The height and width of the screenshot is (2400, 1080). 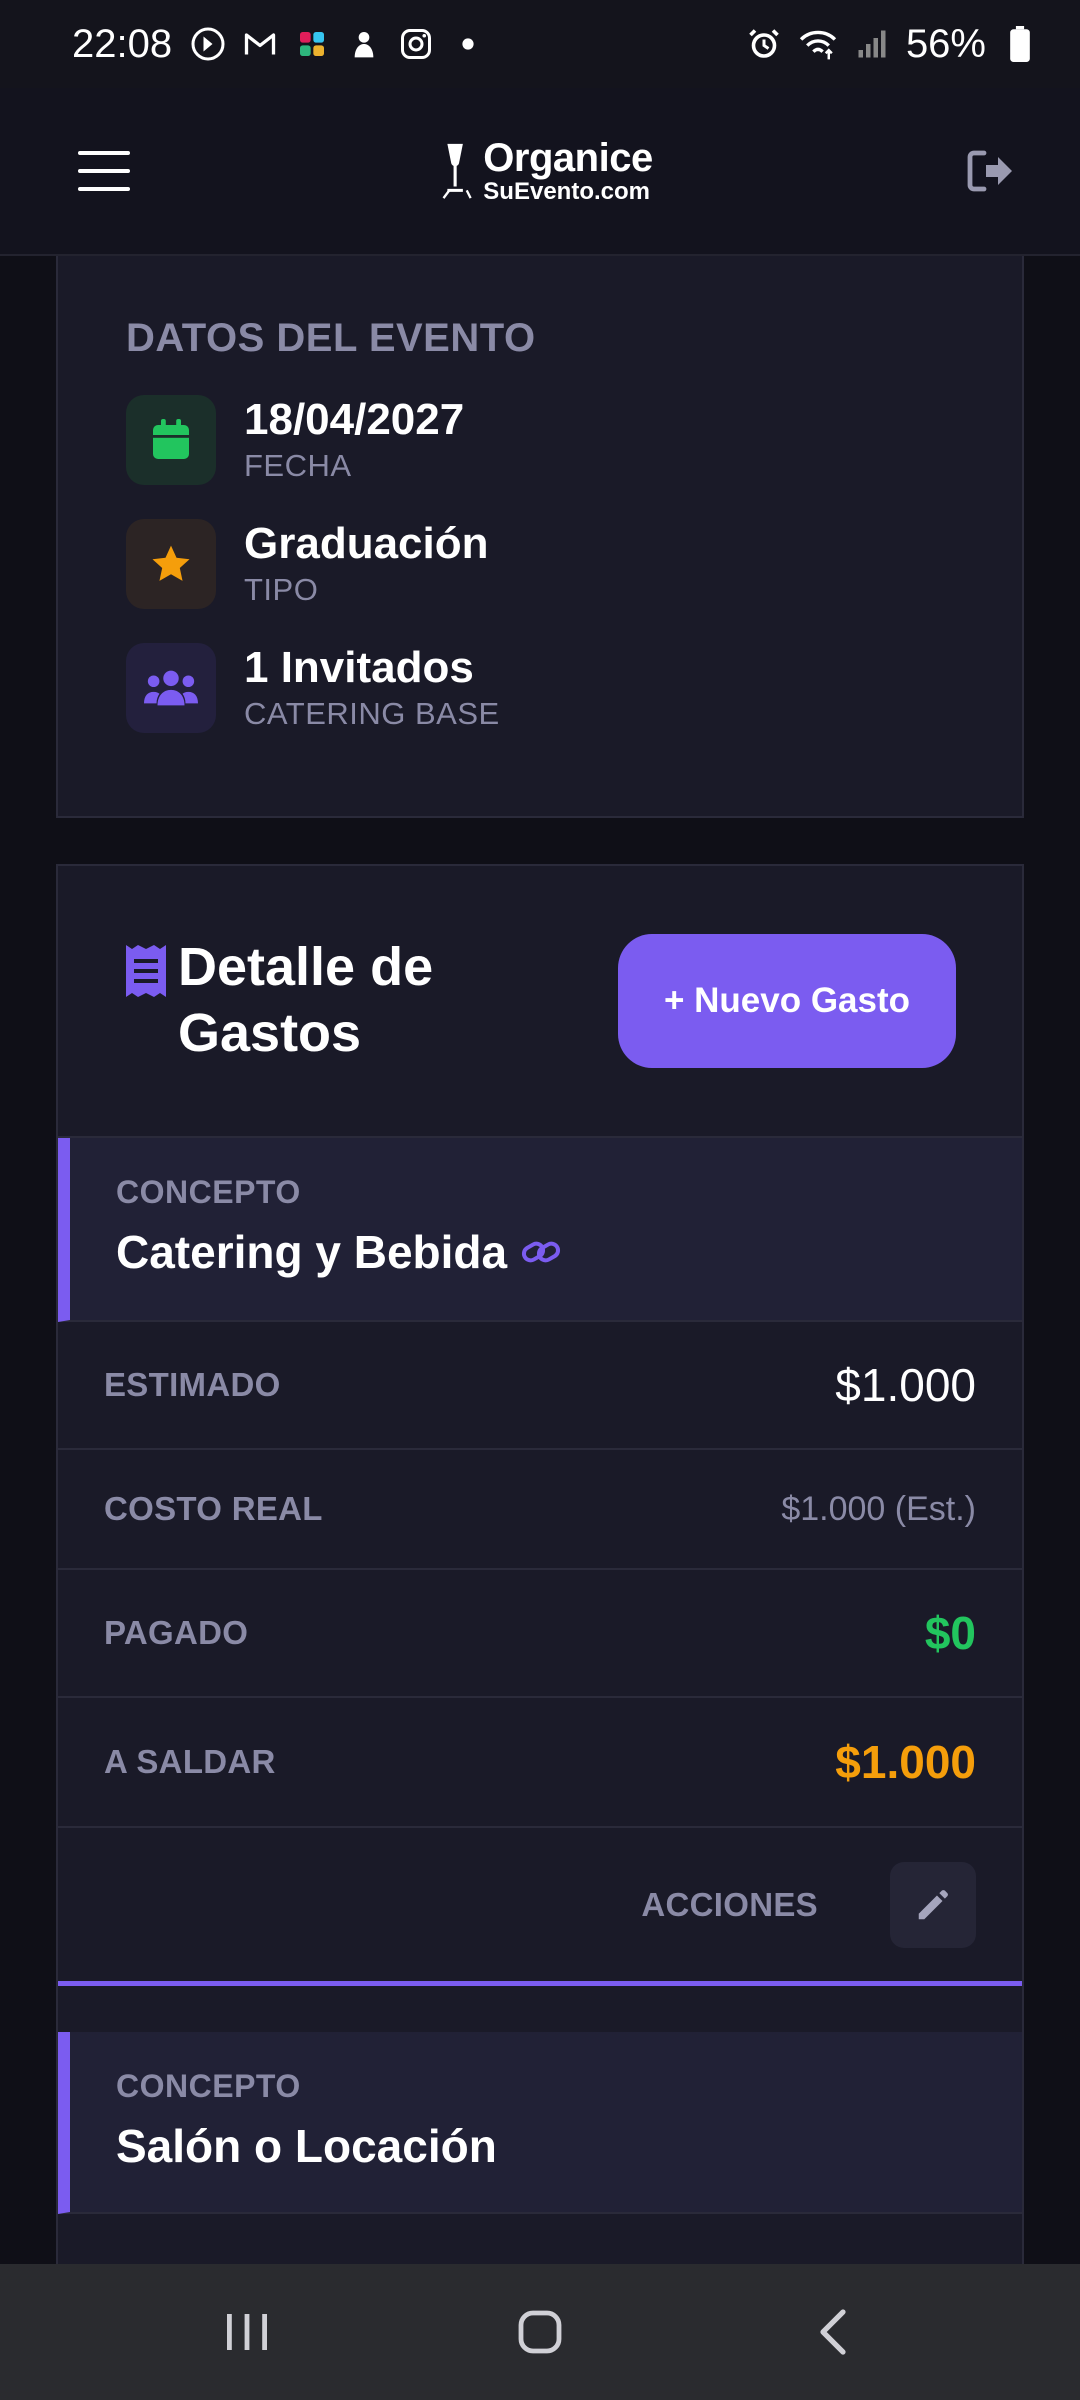 I want to click on estimated-label: ESTIMADO, so click(x=192, y=1384).